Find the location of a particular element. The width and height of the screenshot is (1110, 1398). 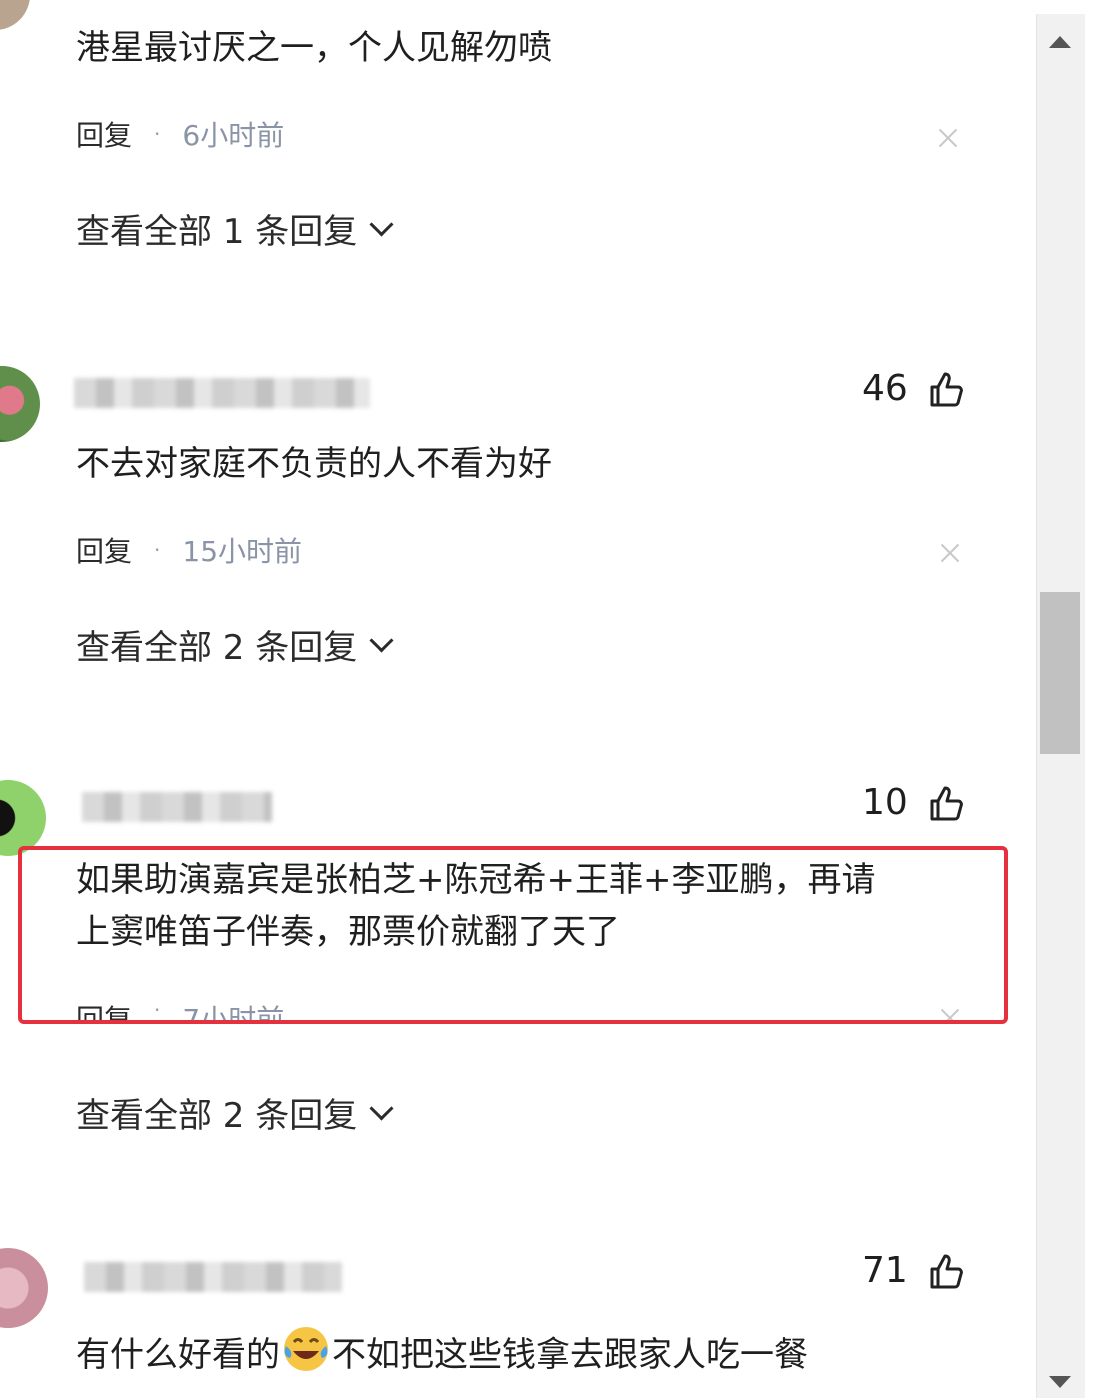

view-replies-button: 查看全部 1 条回复 is located at coordinates (235, 228).